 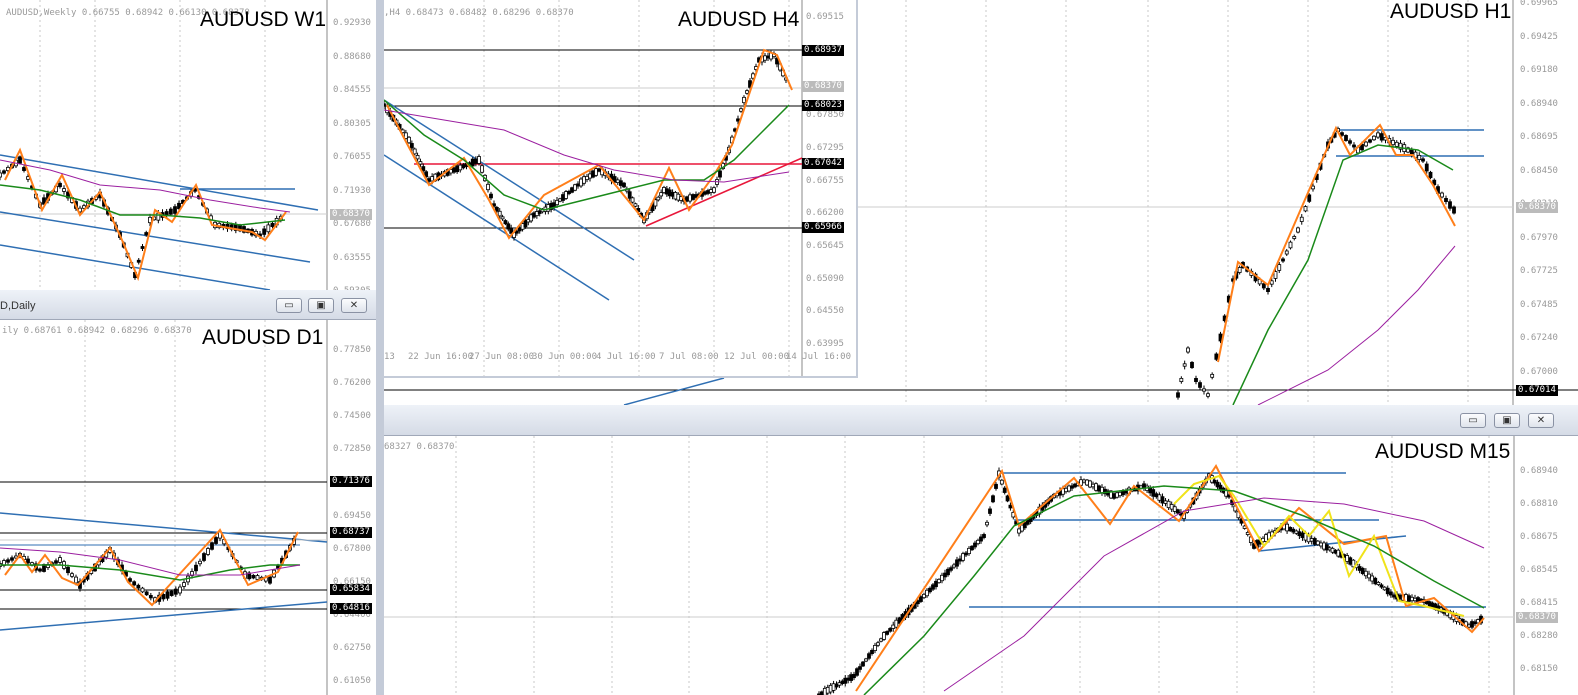 I want to click on h1-chart-lower-strip, so click(x=621, y=391).